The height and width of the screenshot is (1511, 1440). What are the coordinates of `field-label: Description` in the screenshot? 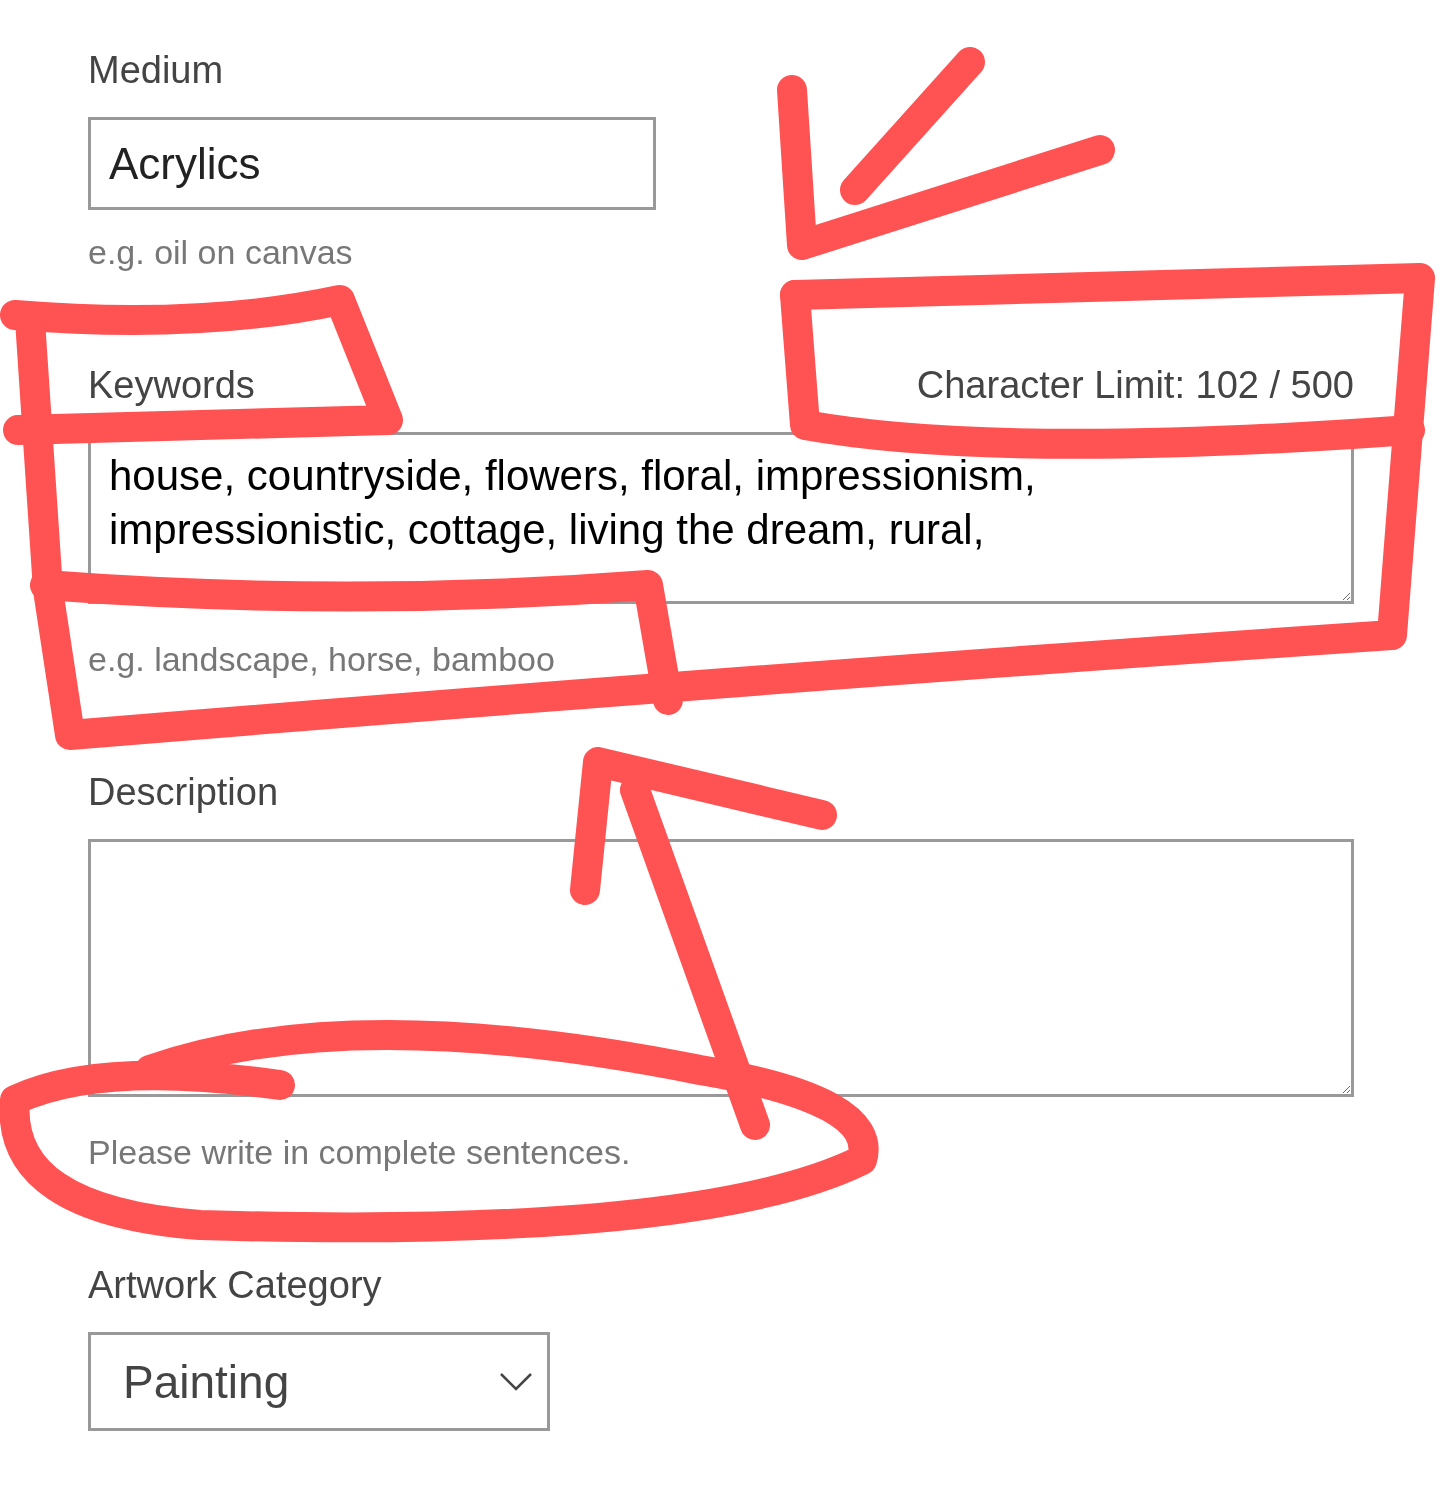 It's located at (183, 792).